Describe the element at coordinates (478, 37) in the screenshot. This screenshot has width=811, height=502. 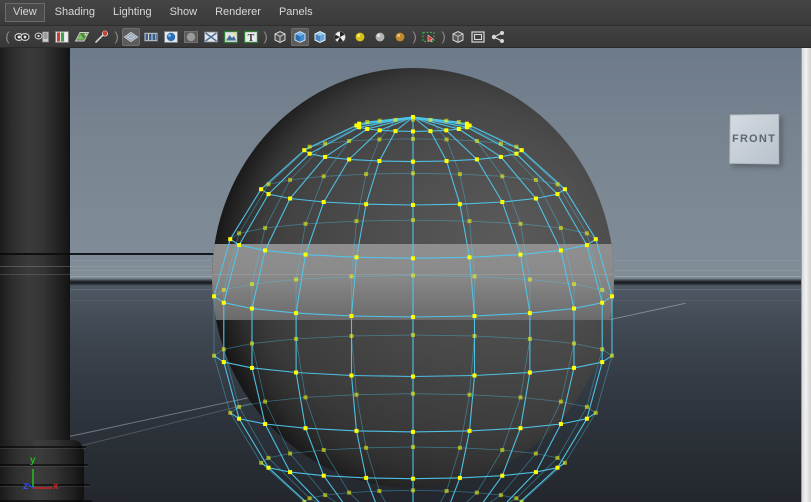
I see `panel-layout-icon` at that location.